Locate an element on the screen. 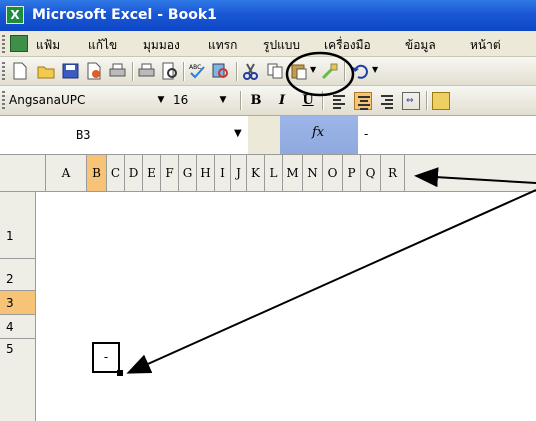  excel-app-icon: X is located at coordinates (15, 15).